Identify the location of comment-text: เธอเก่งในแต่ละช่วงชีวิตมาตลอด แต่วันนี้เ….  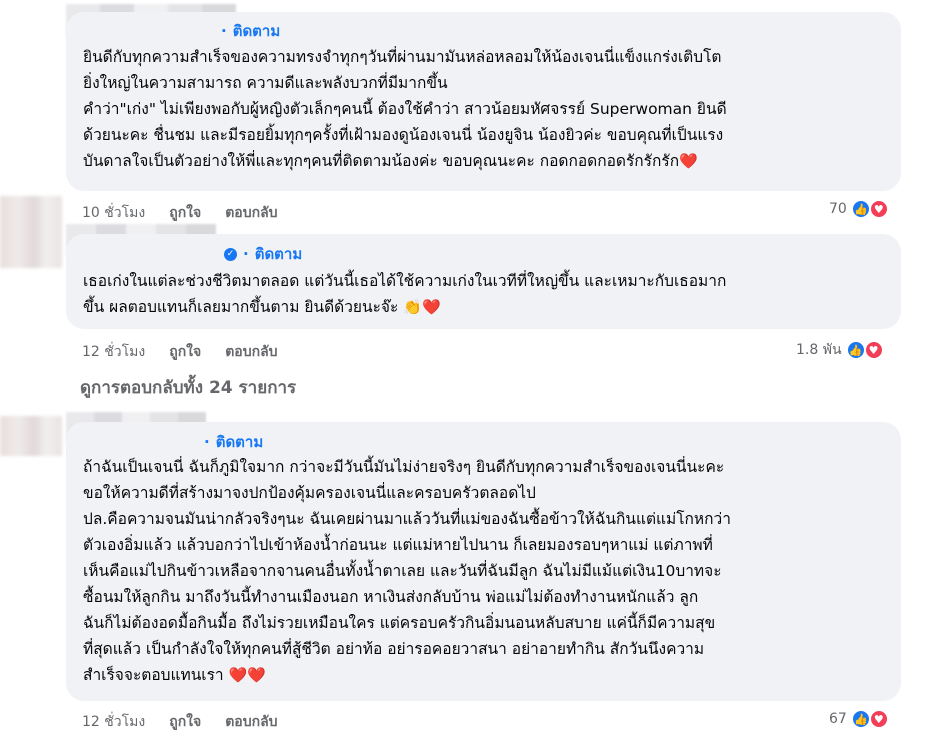
(488, 294).